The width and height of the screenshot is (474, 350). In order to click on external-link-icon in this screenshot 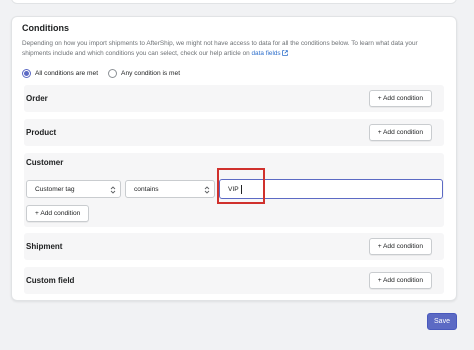, I will do `click(285, 53)`.